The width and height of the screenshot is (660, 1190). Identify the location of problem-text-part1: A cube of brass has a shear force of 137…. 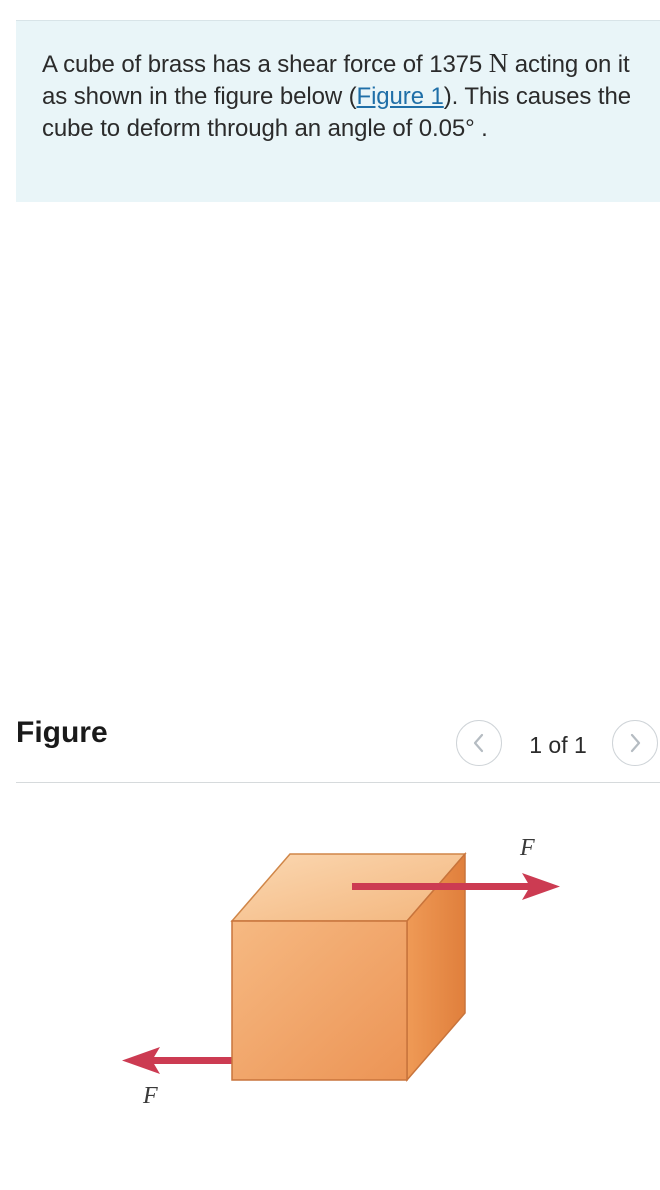
(265, 64).